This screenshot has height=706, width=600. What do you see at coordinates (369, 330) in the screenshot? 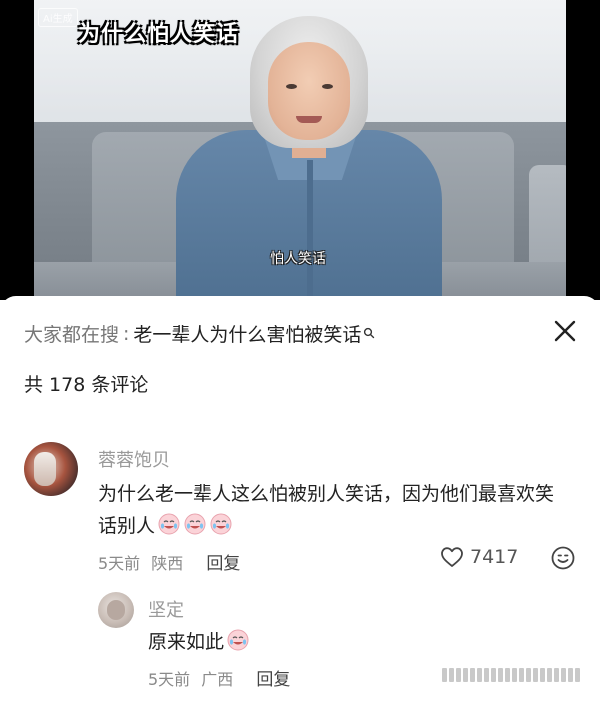
I see `search-icon` at bounding box center [369, 330].